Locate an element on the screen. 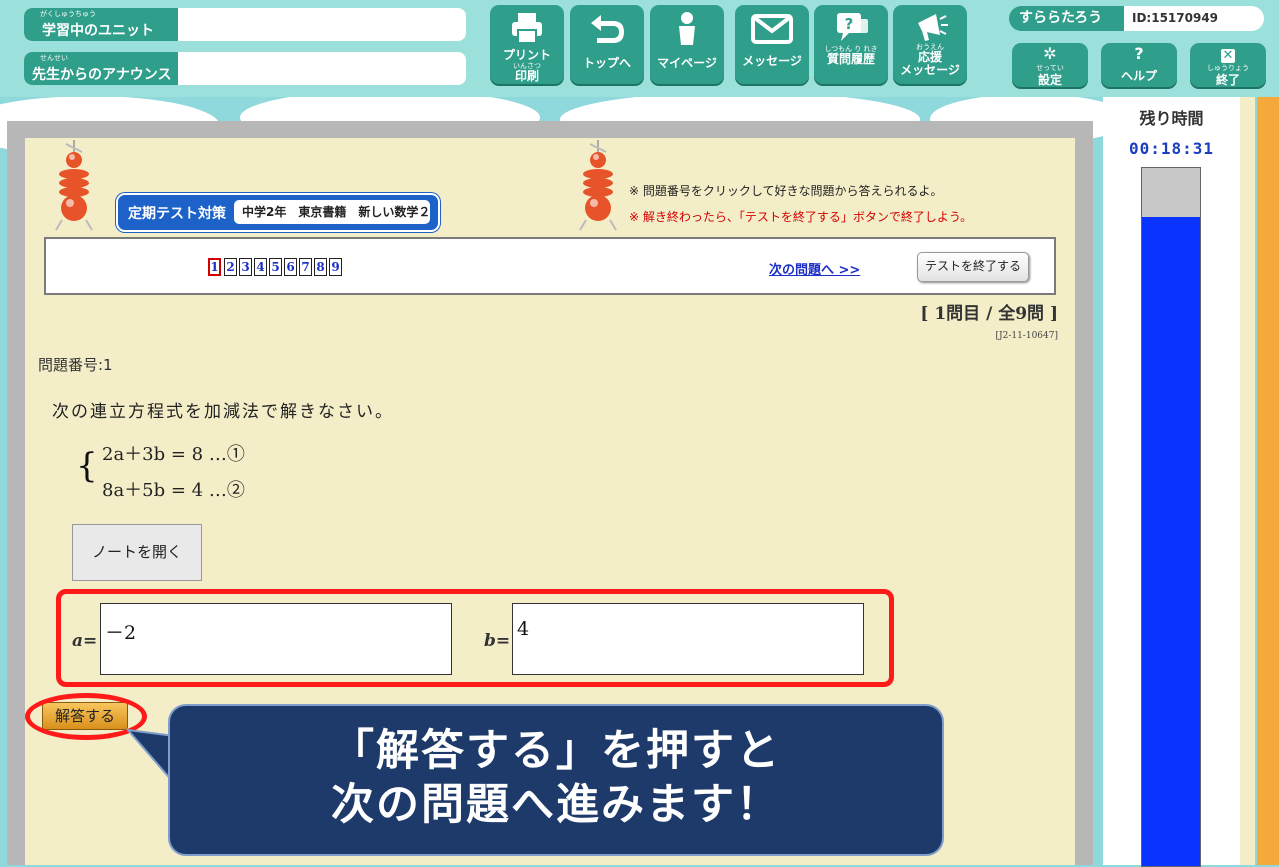 The width and height of the screenshot is (1279, 867). announcement-text: 先生からのアナウンス is located at coordinates (102, 75).